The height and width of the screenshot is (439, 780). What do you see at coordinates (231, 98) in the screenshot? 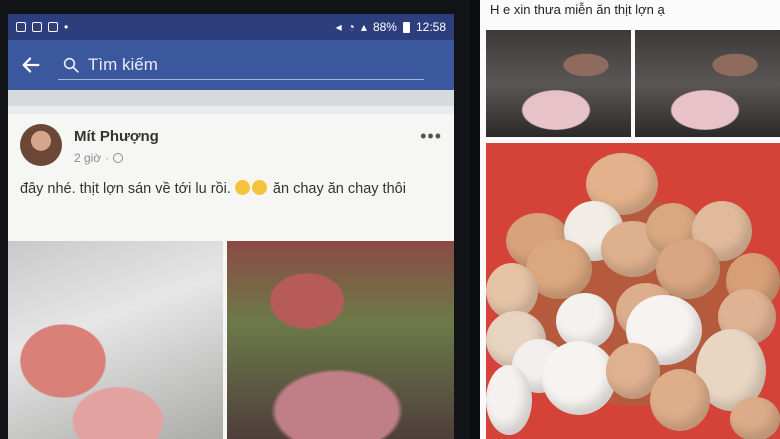
I see `feed-divider` at bounding box center [231, 98].